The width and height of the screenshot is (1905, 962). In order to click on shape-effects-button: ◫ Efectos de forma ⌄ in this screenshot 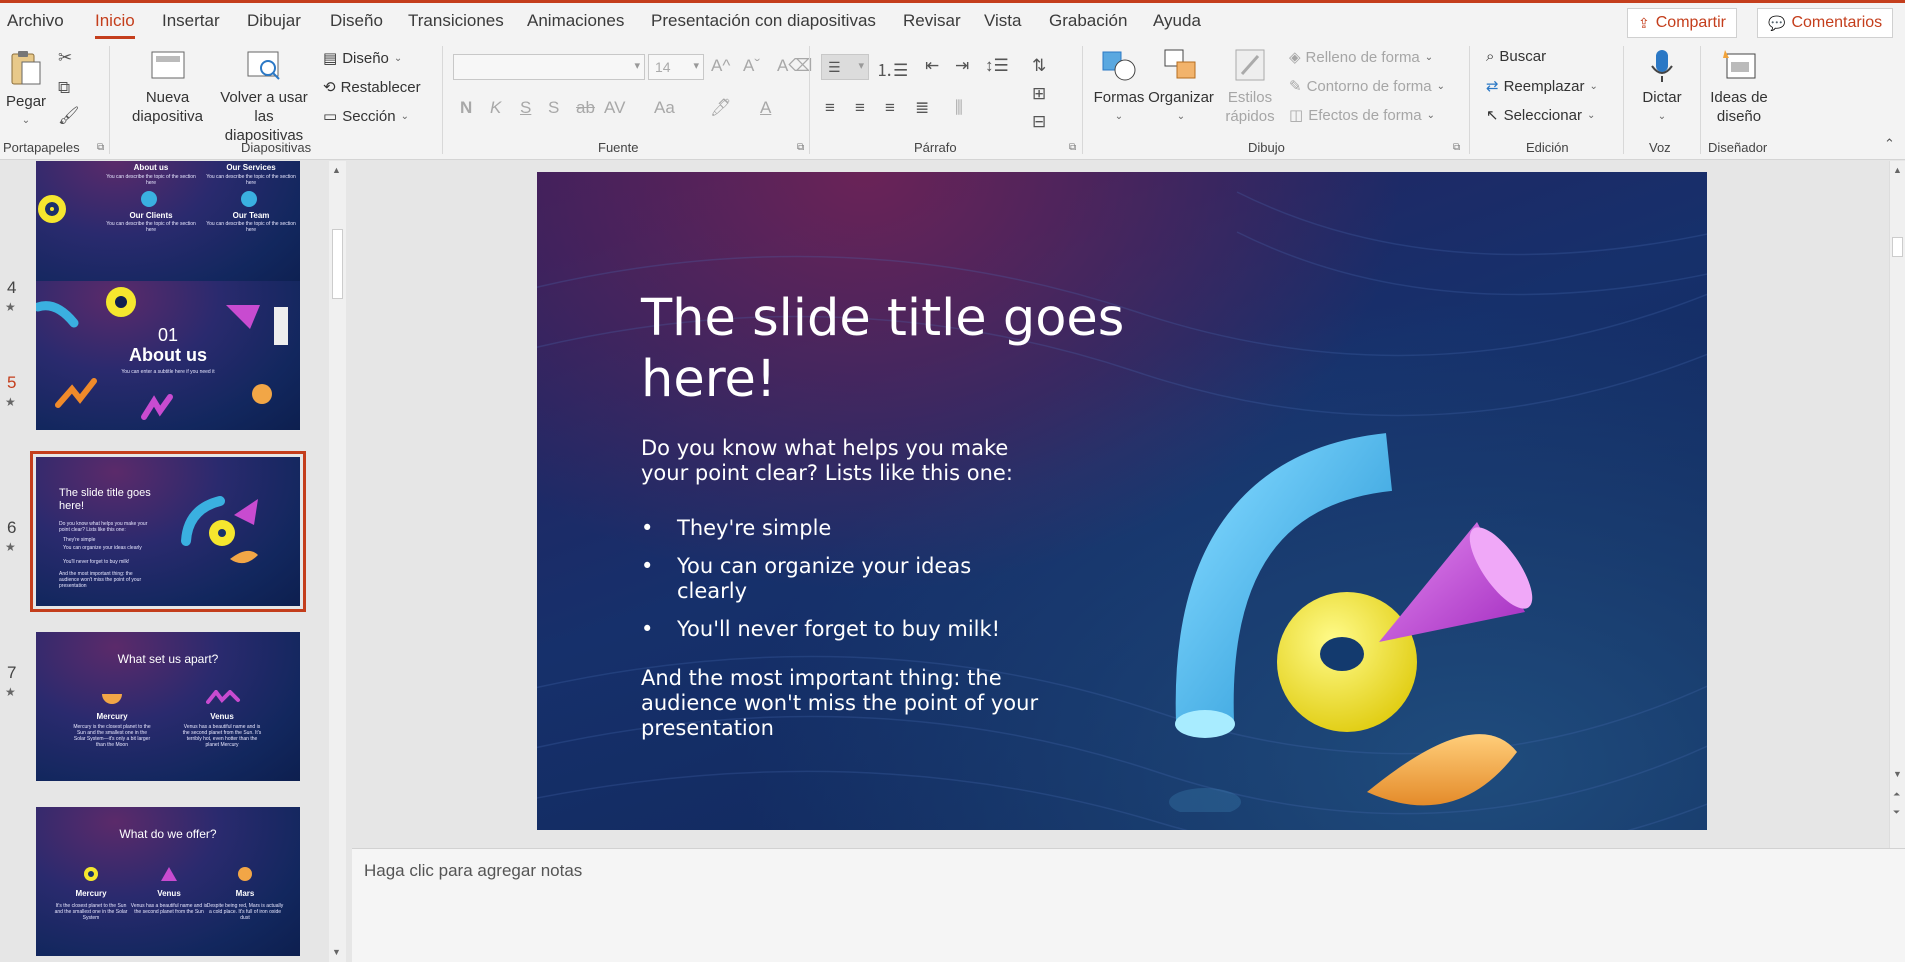, I will do `click(1362, 115)`.